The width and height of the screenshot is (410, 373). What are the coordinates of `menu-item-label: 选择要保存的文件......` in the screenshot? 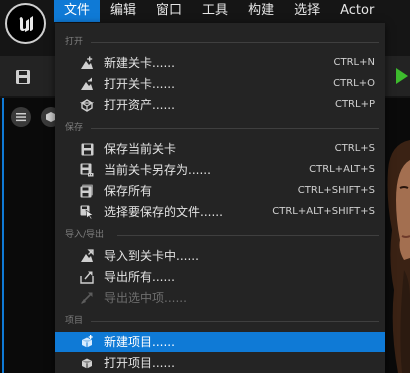 It's located at (163, 212).